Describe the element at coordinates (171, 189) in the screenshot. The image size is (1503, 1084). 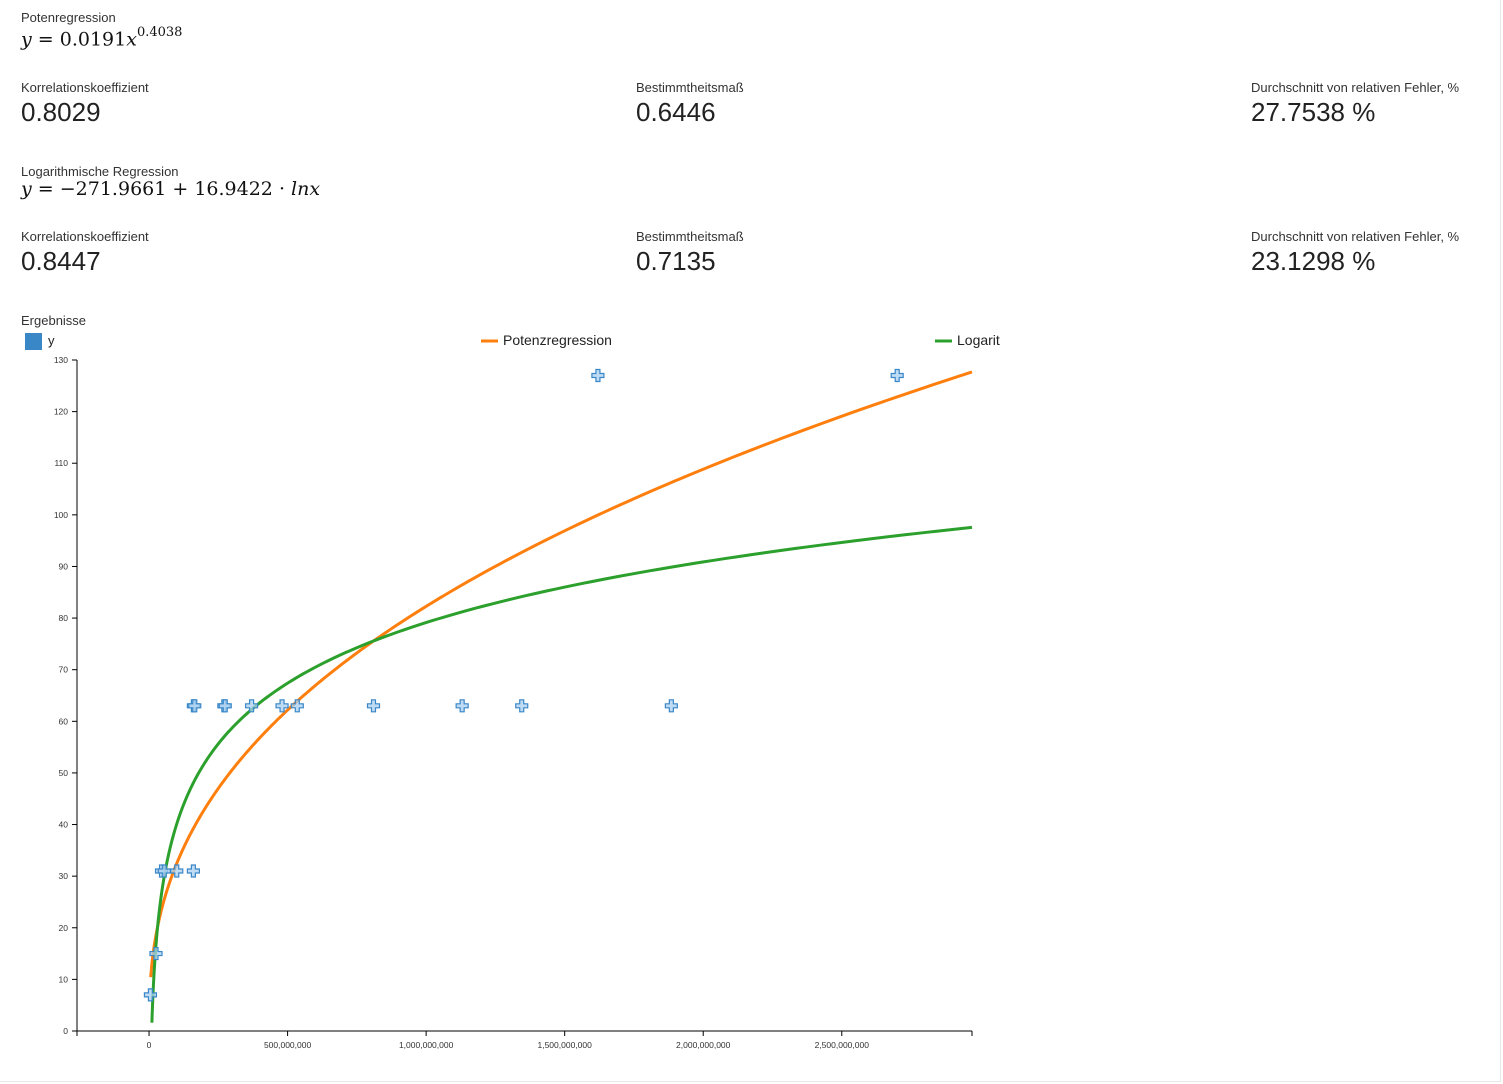
I see `log-regression-formula: y = −271.9661 + 16.9422 · lnx` at that location.